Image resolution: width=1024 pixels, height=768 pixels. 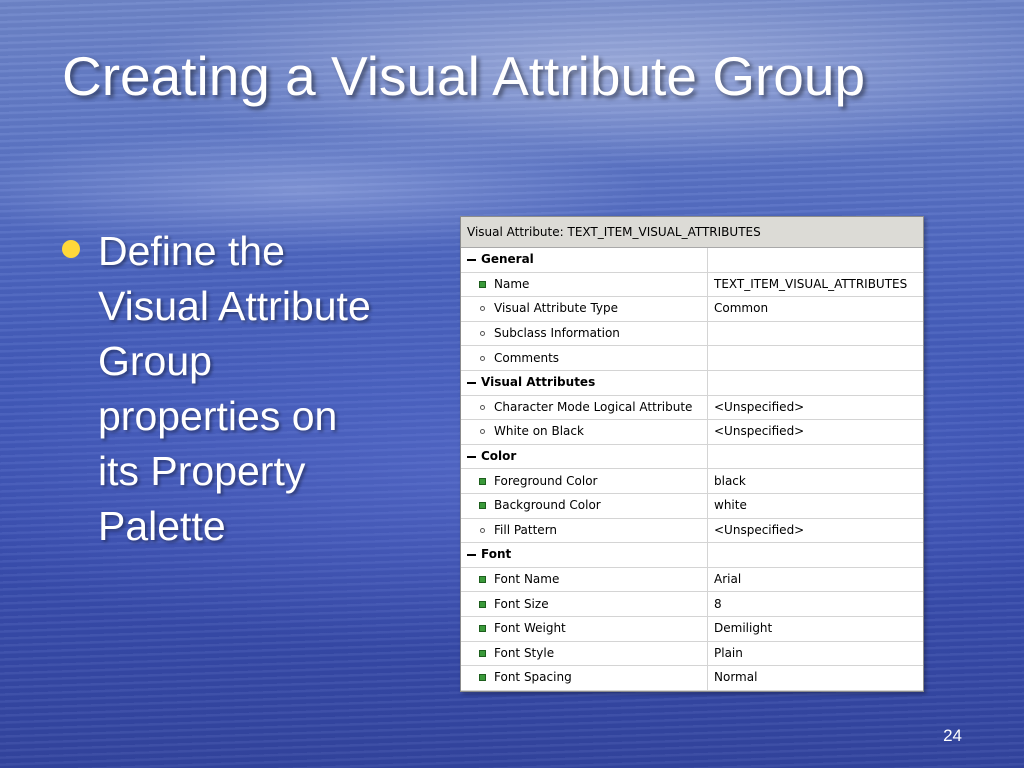 What do you see at coordinates (584, 555) in the screenshot?
I see `property-name-cell: Font` at bounding box center [584, 555].